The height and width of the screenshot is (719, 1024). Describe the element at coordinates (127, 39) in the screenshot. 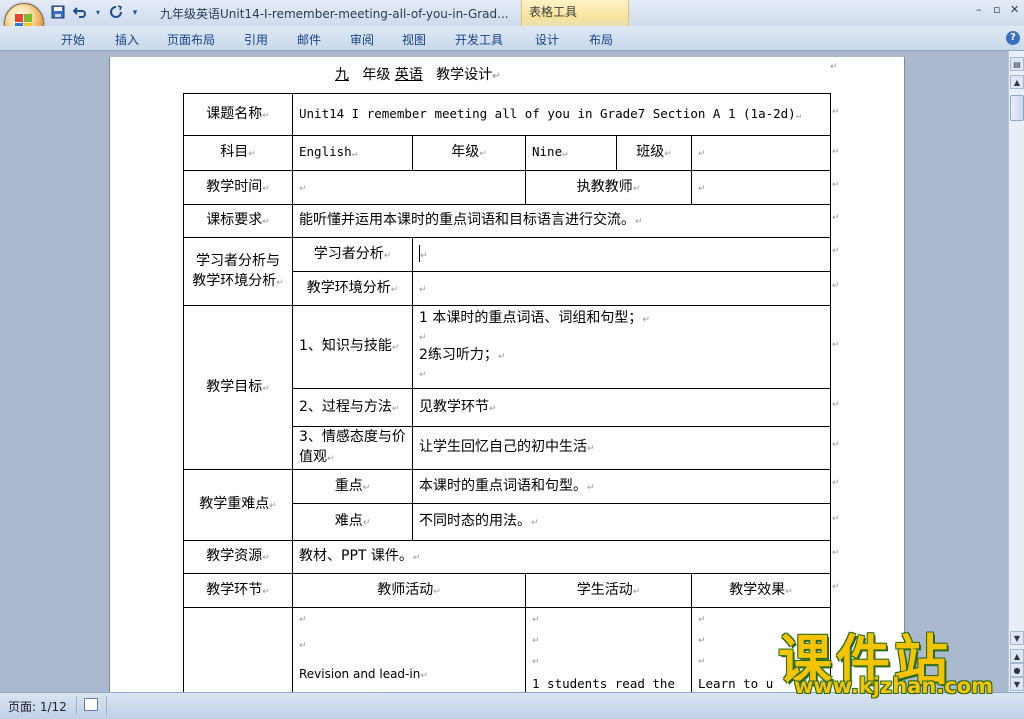

I see `tab-insert: 插入` at that location.